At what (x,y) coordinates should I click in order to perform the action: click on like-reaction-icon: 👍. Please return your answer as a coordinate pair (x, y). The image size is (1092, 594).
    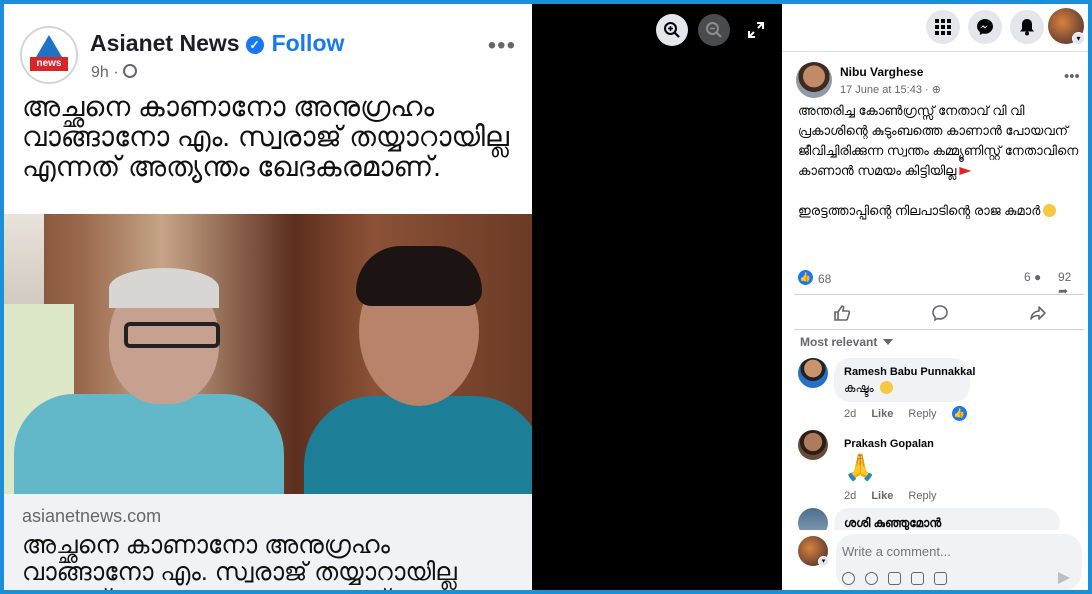
    Looking at the image, I should click on (805, 277).